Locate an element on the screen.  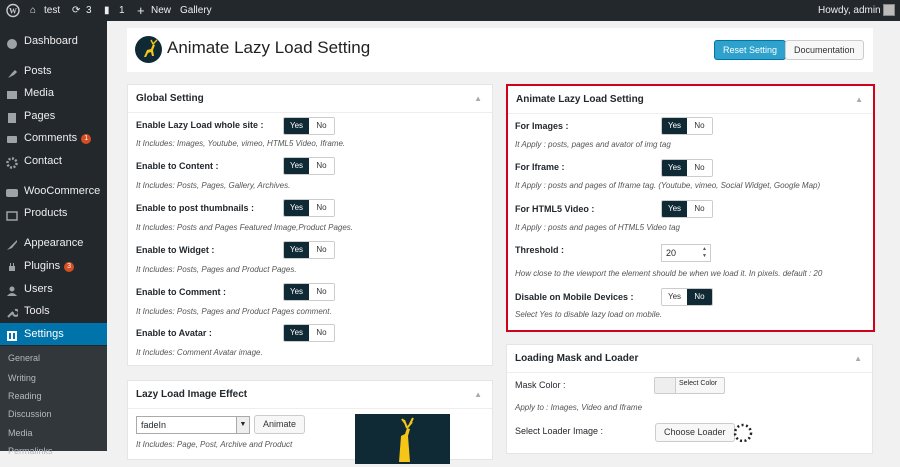
pages-icon is located at coordinates (12, 116).